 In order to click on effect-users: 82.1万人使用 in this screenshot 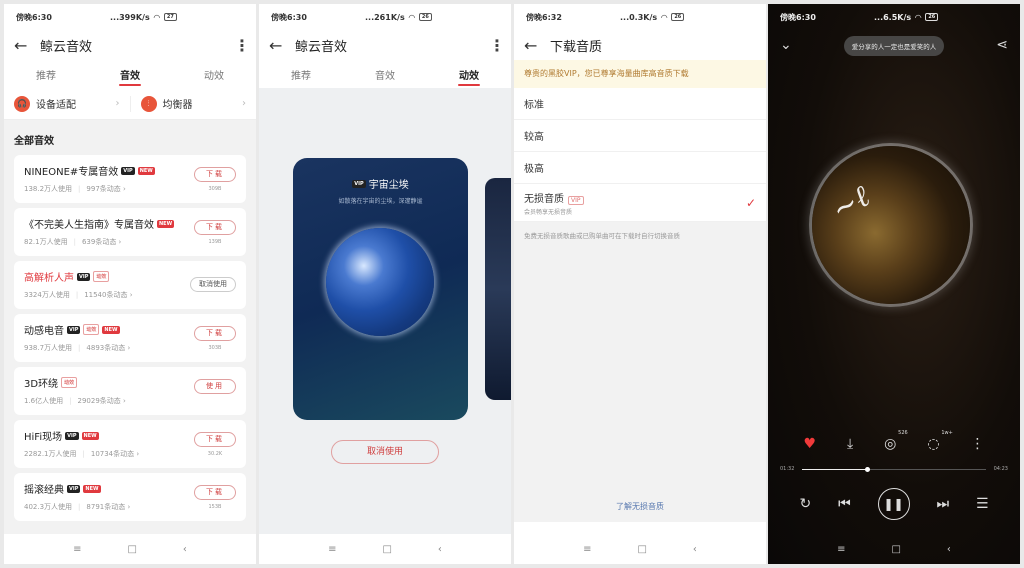, I will do `click(46, 242)`.